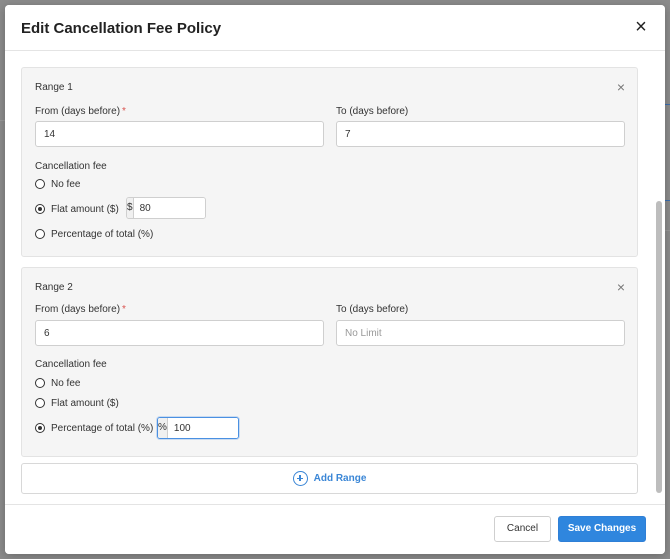 The height and width of the screenshot is (559, 670). What do you see at coordinates (54, 87) in the screenshot?
I see `range-title: Range 1` at bounding box center [54, 87].